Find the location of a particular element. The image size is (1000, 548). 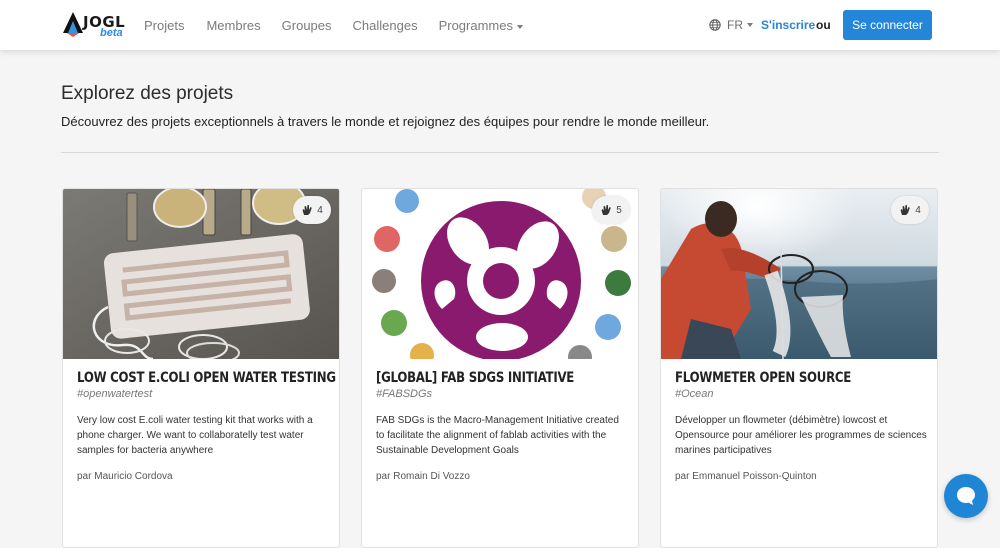

project-author: par Mauricio Cordova is located at coordinates (125, 476).